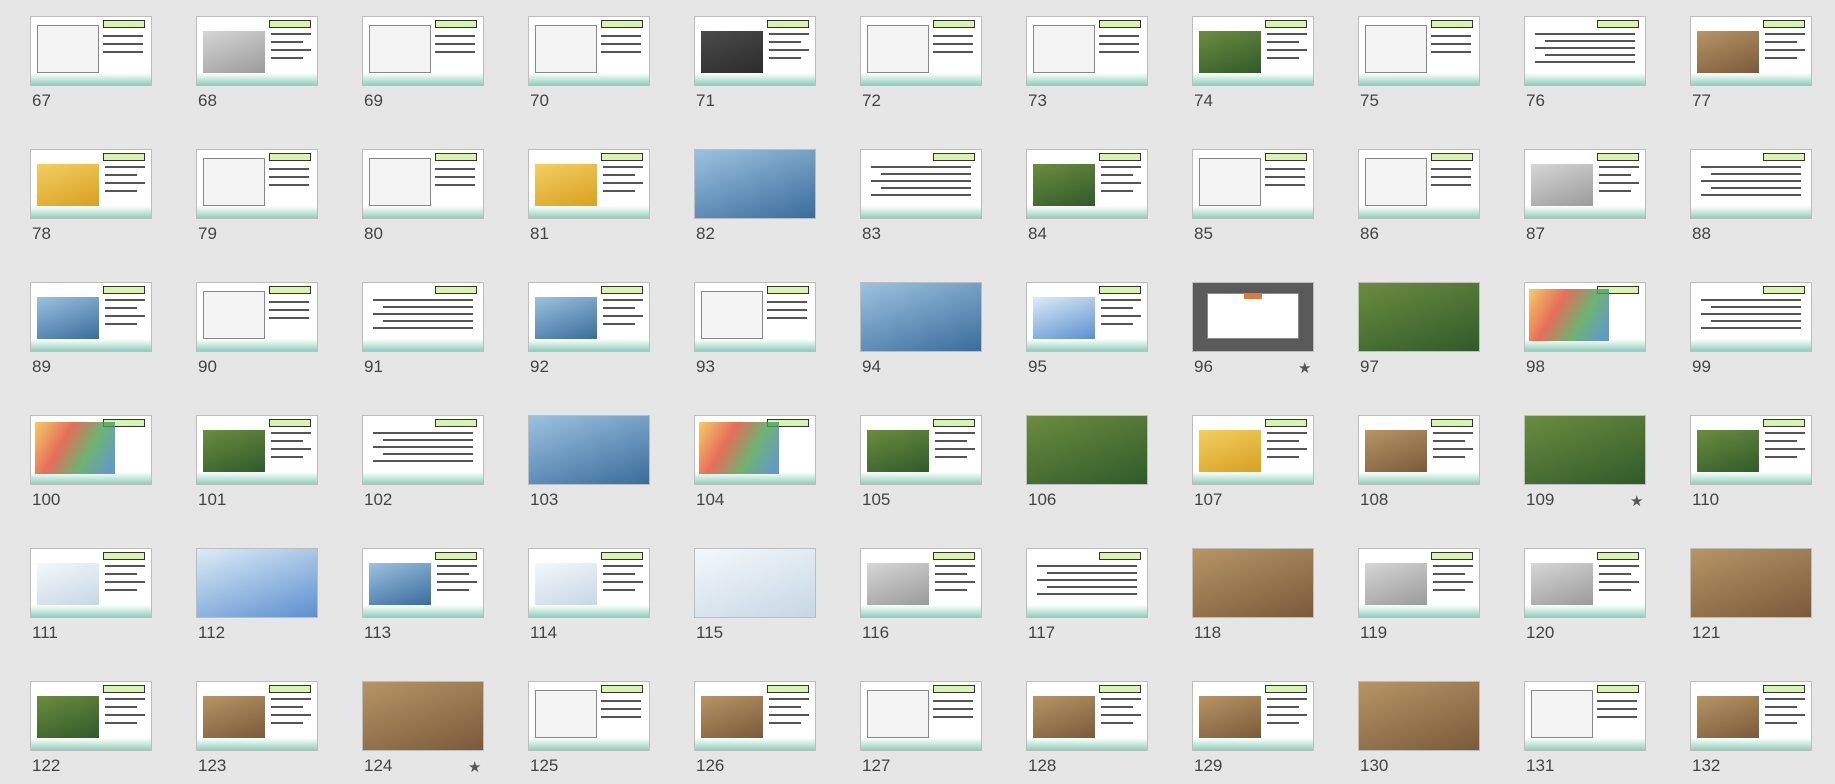  I want to click on slide-thumbnail: 67, so click(91, 66).